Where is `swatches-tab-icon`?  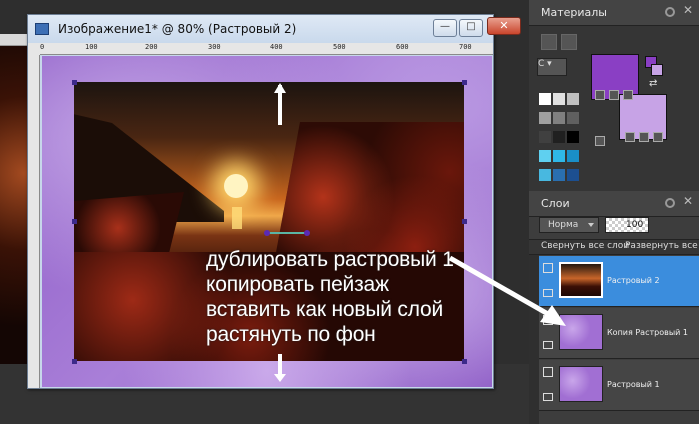
swatches-tab-icon is located at coordinates (549, 42).